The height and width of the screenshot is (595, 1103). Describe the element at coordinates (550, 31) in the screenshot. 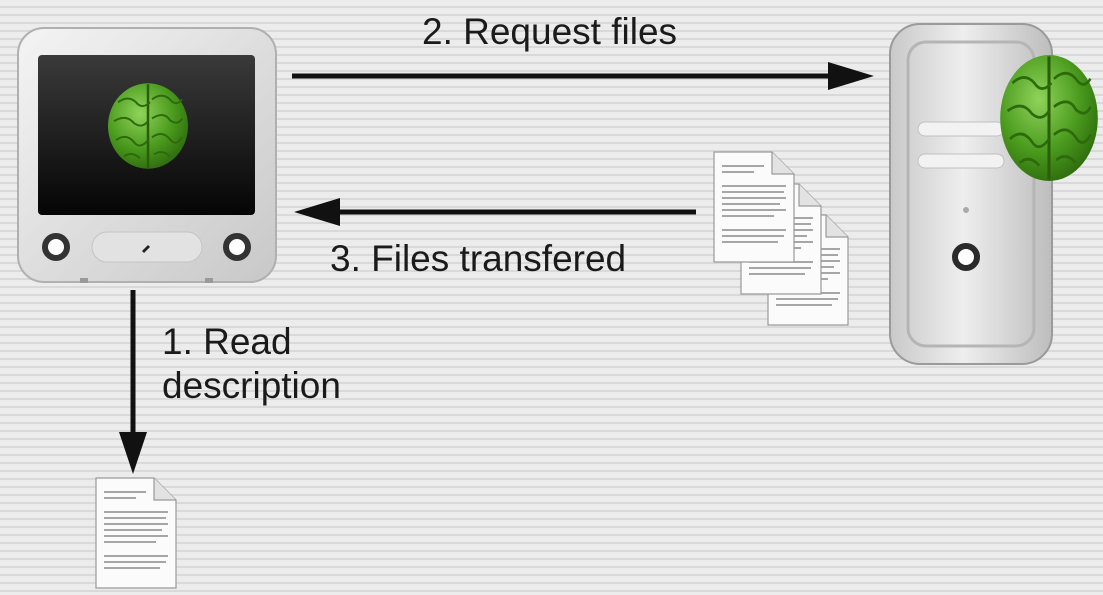

I see `request-files-label: 2. Request files` at that location.